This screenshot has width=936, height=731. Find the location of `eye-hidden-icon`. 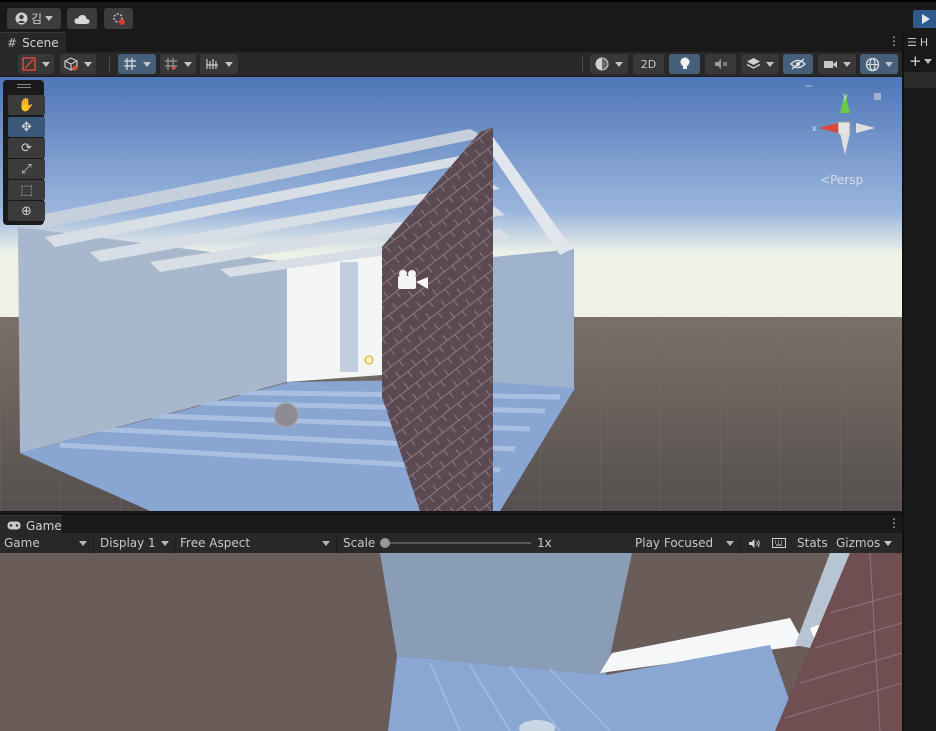

eye-hidden-icon is located at coordinates (798, 64).